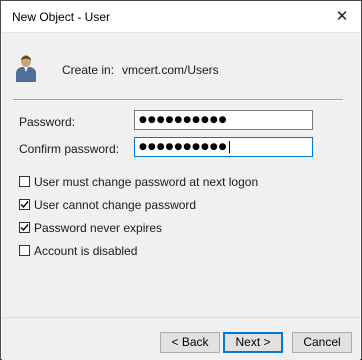 The width and height of the screenshot is (362, 360). Describe the element at coordinates (26, 68) in the screenshot. I see `user-icon` at that location.